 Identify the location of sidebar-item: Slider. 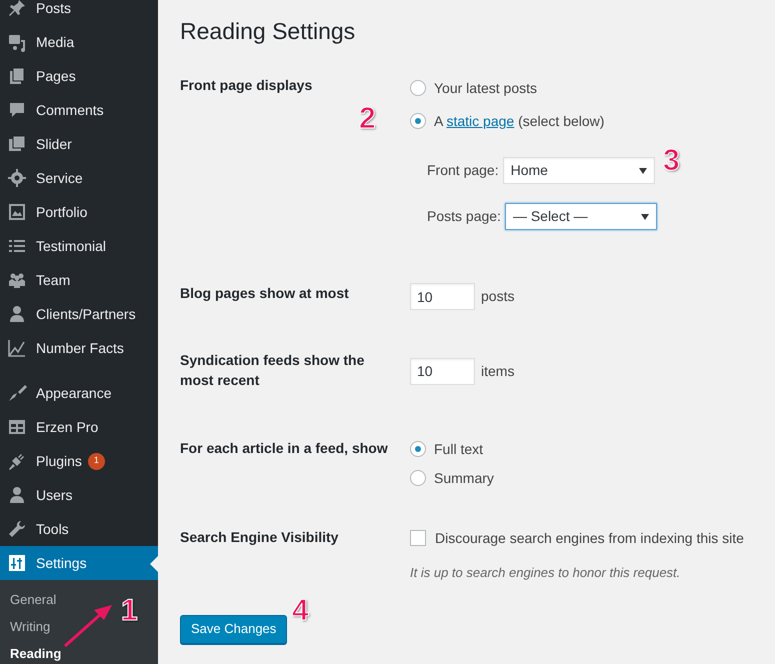
(79, 144).